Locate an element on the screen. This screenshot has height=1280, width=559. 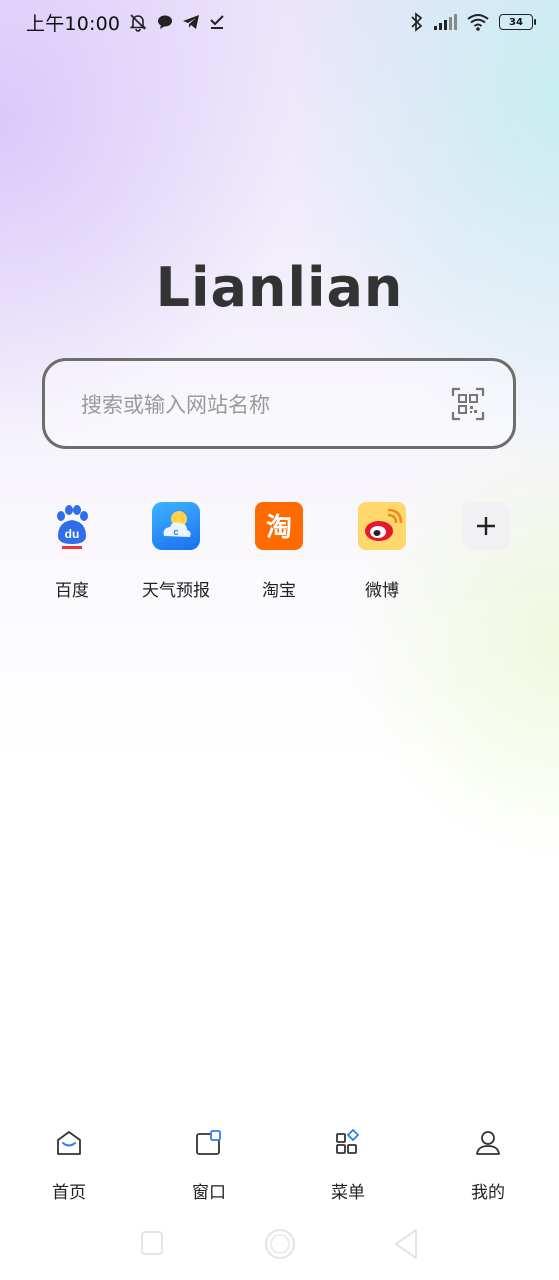
shortcut-grid: du 百度 C 天气预报 淘 淘宝 微博 is located at coordinates (279, 557).